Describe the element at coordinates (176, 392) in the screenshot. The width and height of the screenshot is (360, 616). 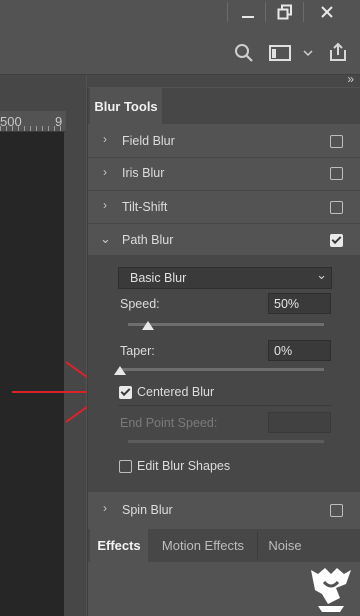
I see `centered-blur-label: Centered Blur` at that location.